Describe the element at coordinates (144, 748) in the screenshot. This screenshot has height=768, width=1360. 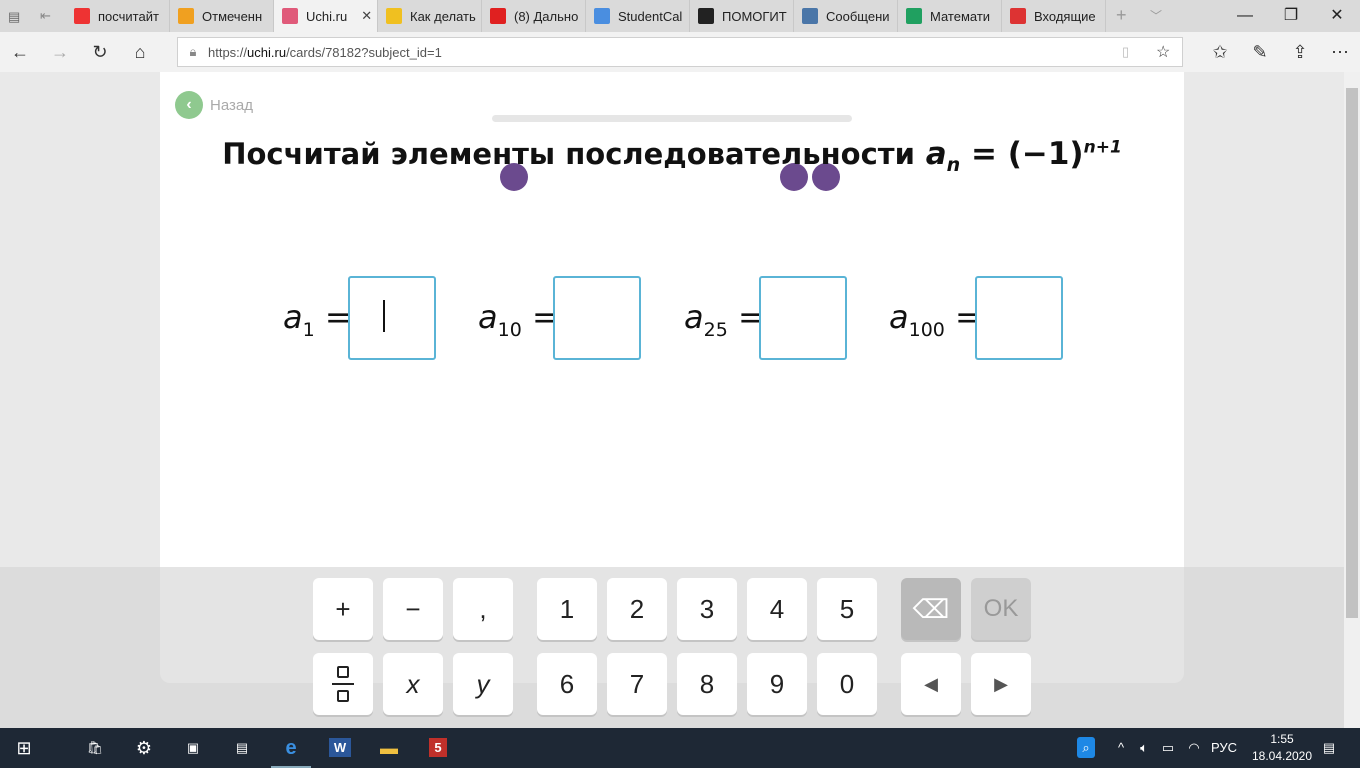
I see `settings-gear-icon: ⚙` at that location.